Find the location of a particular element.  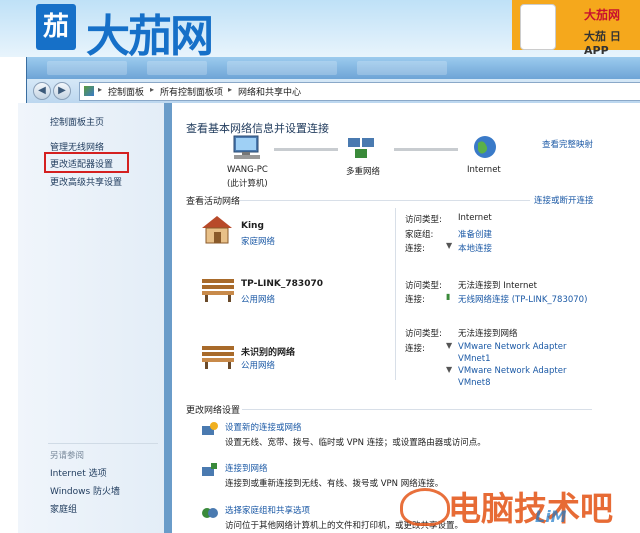

address-input: ▸ 控制面板 ▸ 所有控制面板项 ▸ 网络和共享中心 is located at coordinates (359, 91).